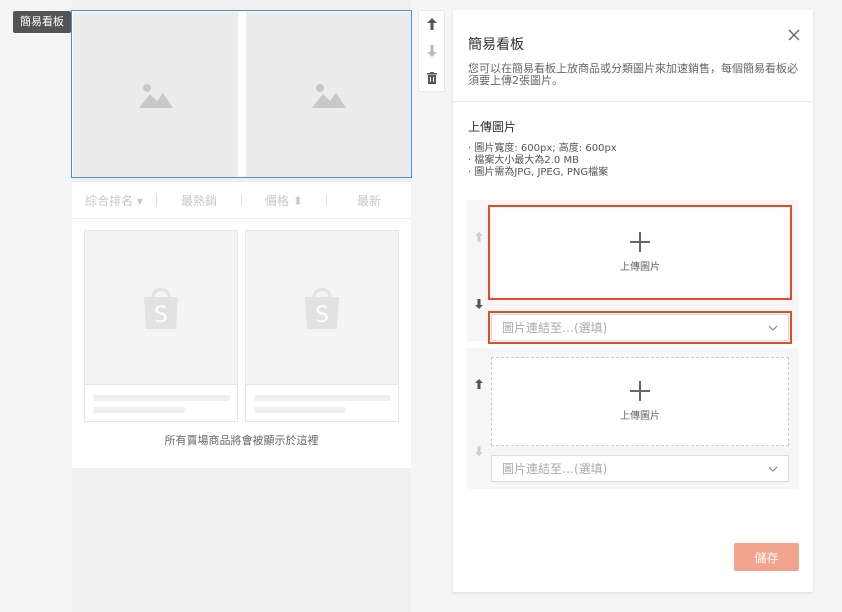 The image size is (842, 612). I want to click on chevron-down-icon: ▾, so click(139, 200).